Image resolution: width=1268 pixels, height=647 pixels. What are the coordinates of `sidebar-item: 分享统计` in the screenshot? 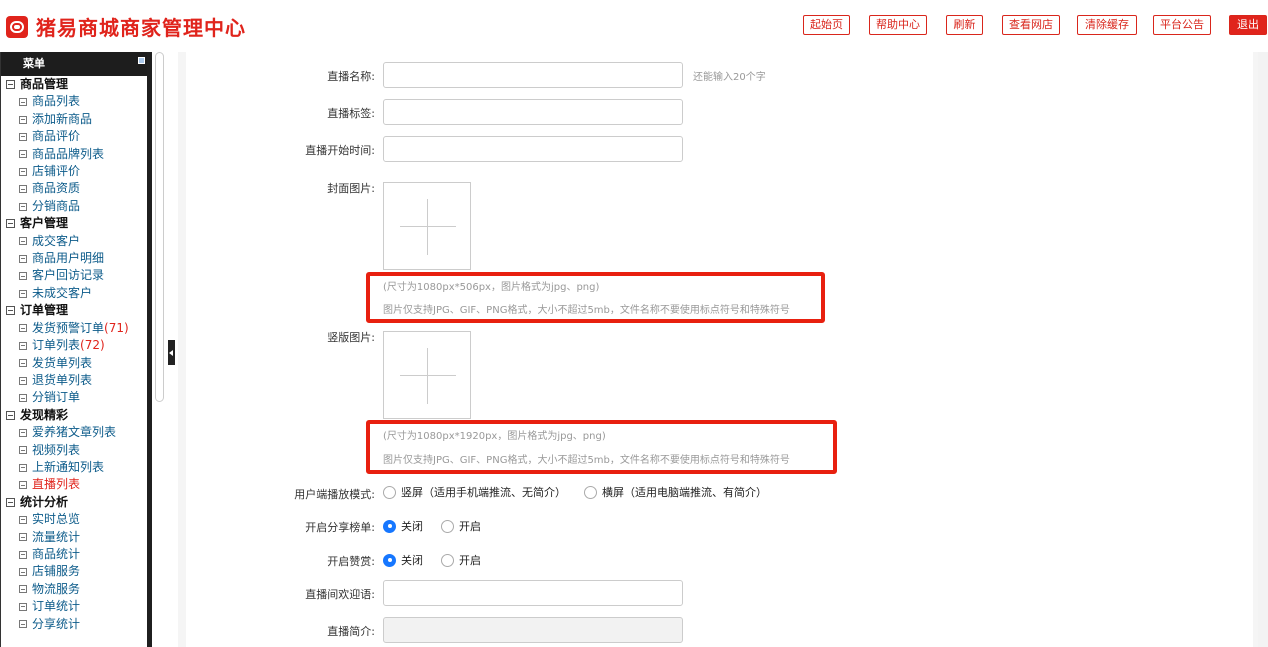 It's located at (74, 624).